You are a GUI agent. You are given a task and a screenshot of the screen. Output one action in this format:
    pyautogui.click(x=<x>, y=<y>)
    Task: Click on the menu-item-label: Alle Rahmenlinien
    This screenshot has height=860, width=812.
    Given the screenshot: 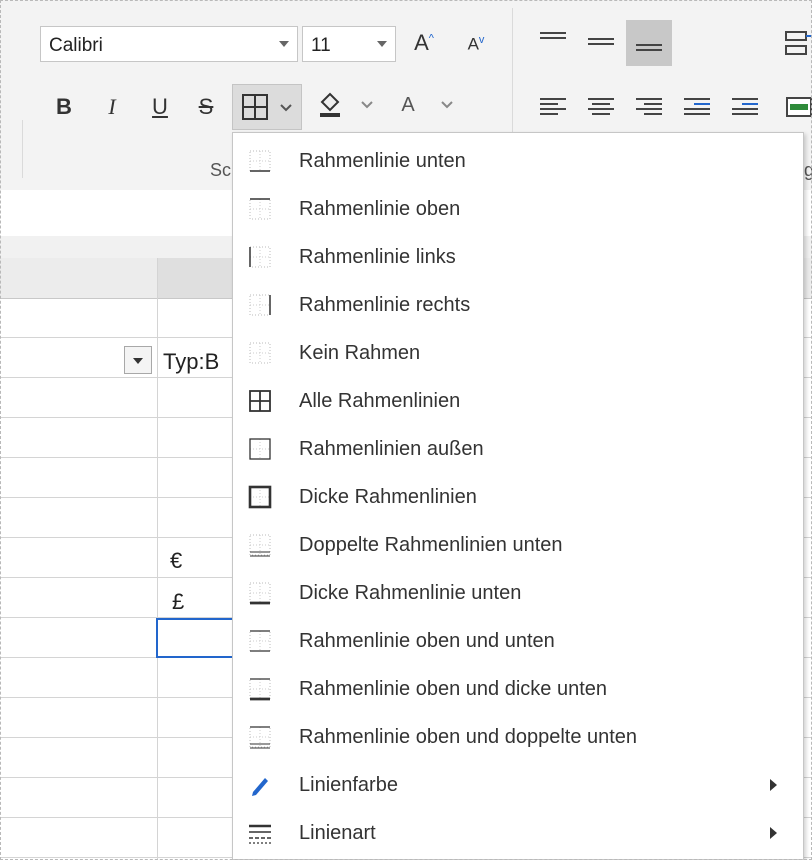 What is the action you would take?
    pyautogui.click(x=380, y=401)
    